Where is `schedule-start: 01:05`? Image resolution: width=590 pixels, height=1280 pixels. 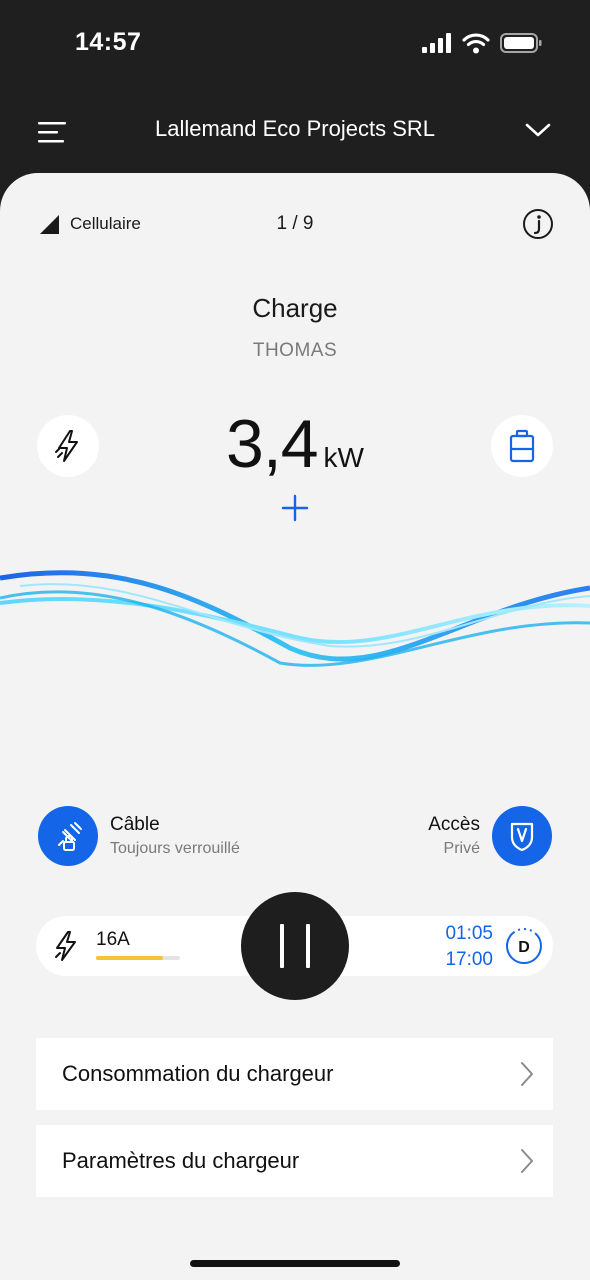 schedule-start: 01:05 is located at coordinates (469, 933).